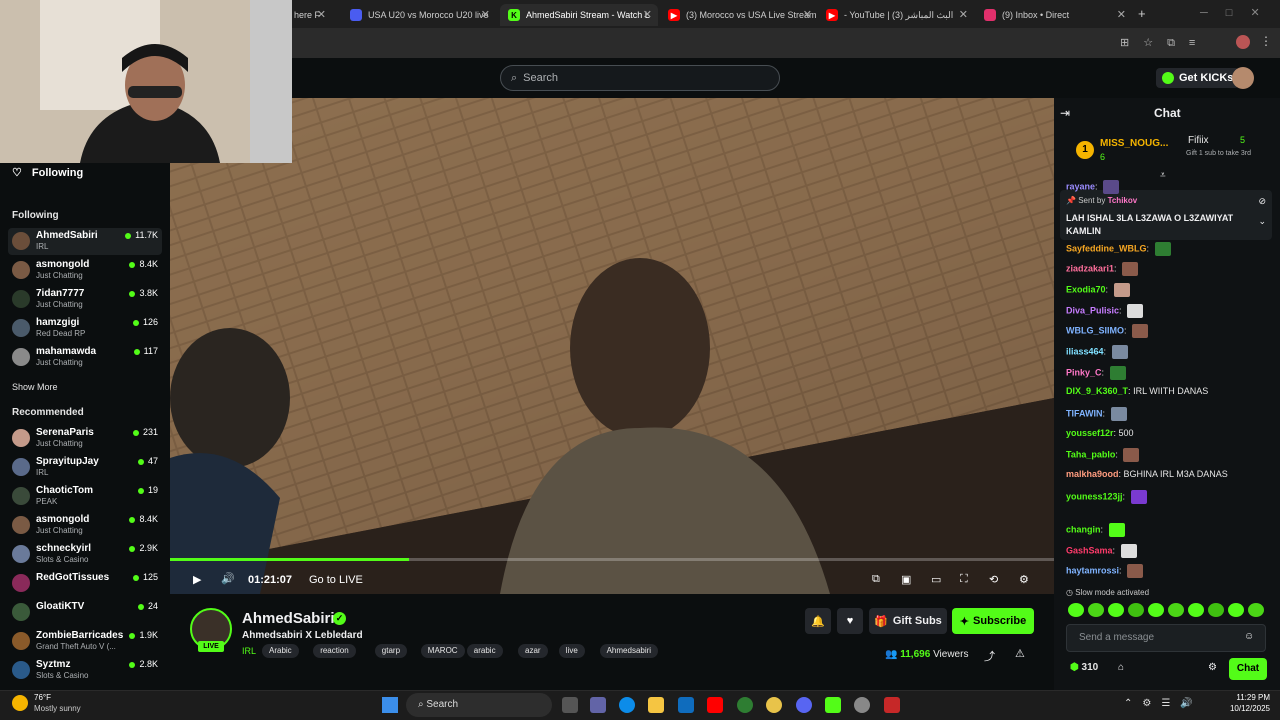 The image size is (1280, 720). I want to click on emoji-picker-icon: ☺, so click(1249, 636).